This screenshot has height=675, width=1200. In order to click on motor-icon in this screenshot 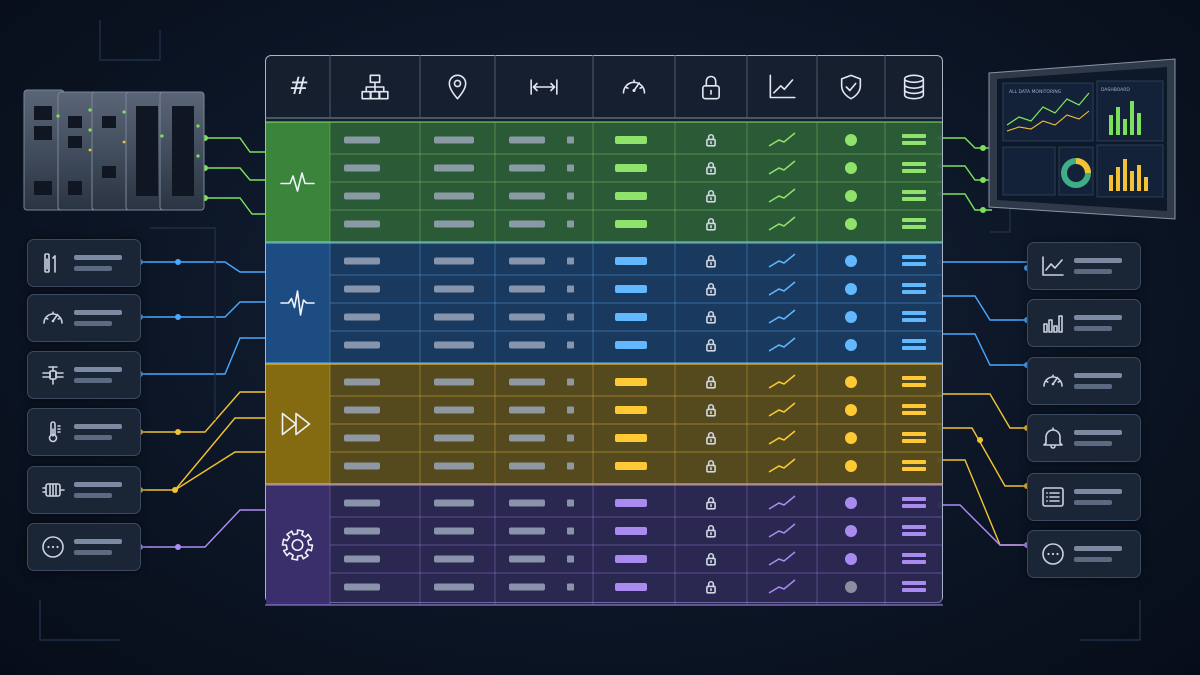, I will do `click(53, 490)`.